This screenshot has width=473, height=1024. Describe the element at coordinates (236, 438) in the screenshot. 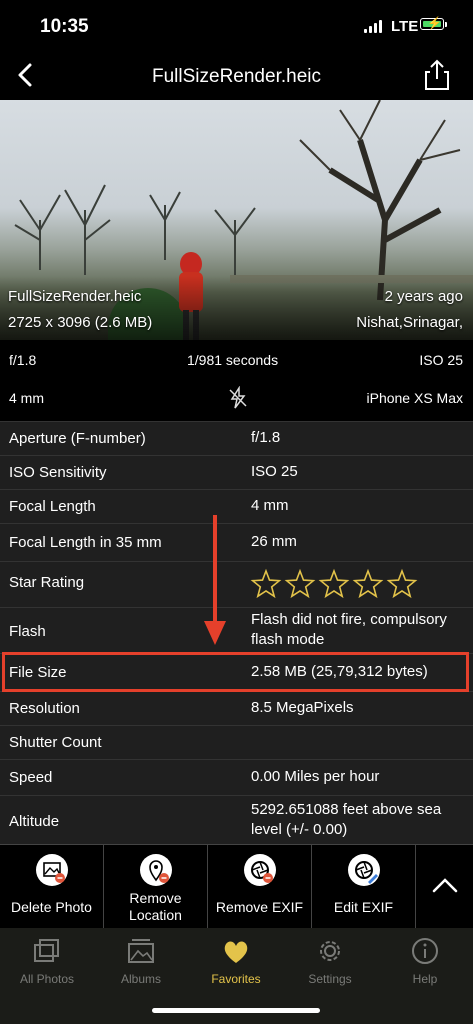

I see `table-row: Aperture (F-number) f/1.8` at that location.